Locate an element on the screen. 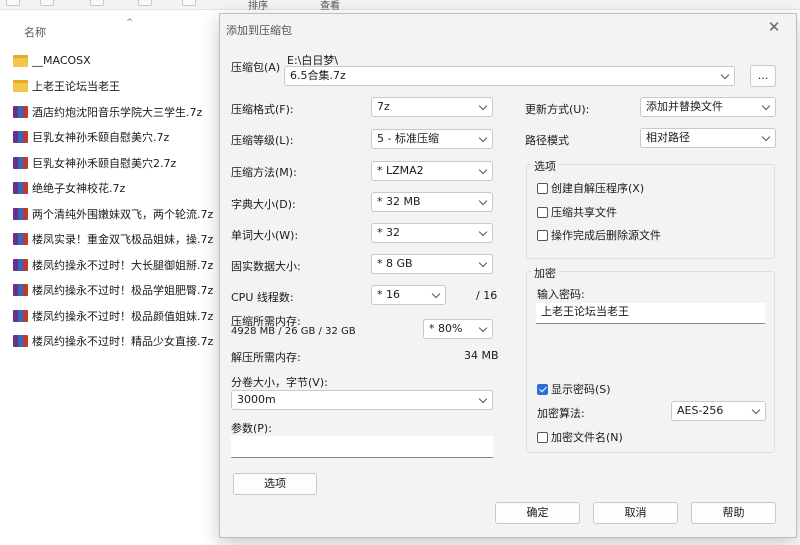  sort-ascending-icon: ^ is located at coordinates (130, 23).